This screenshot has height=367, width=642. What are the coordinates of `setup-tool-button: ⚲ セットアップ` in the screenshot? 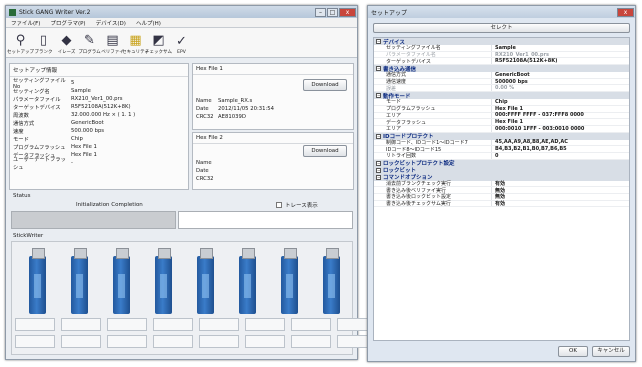 It's located at (20, 44).